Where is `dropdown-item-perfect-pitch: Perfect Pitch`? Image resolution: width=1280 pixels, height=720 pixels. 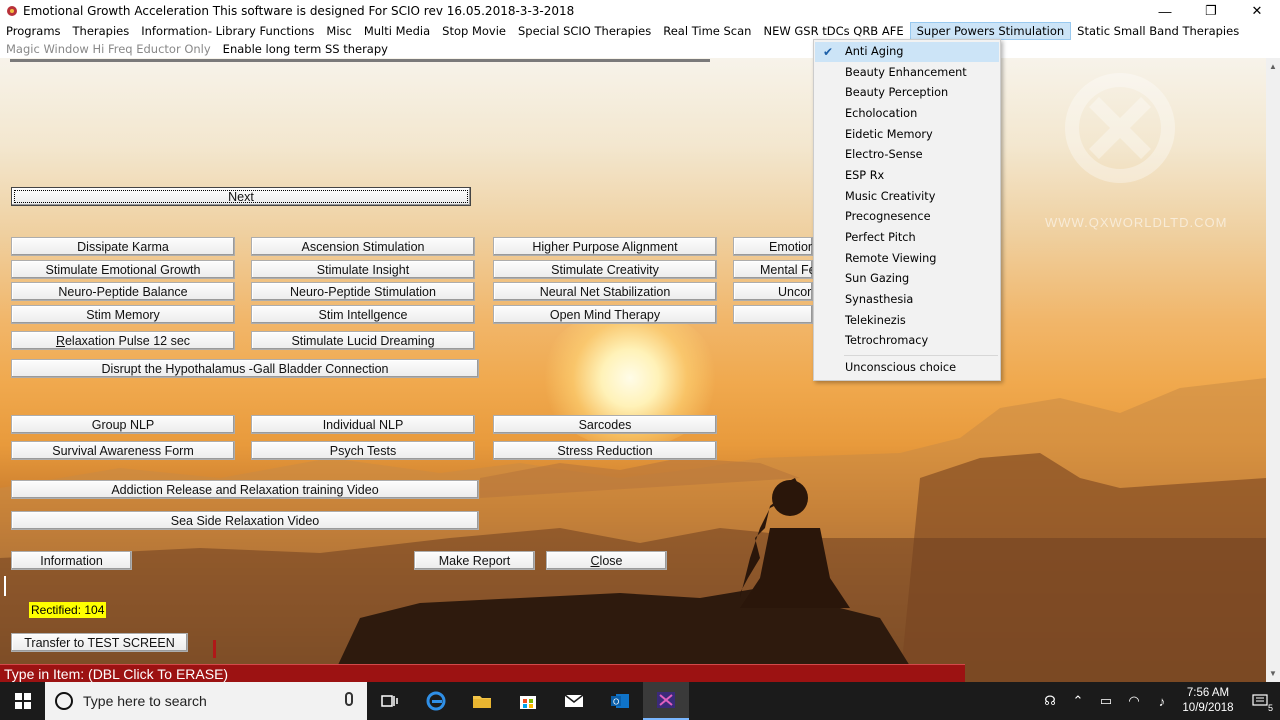 dropdown-item-perfect-pitch: Perfect Pitch is located at coordinates (907, 238).